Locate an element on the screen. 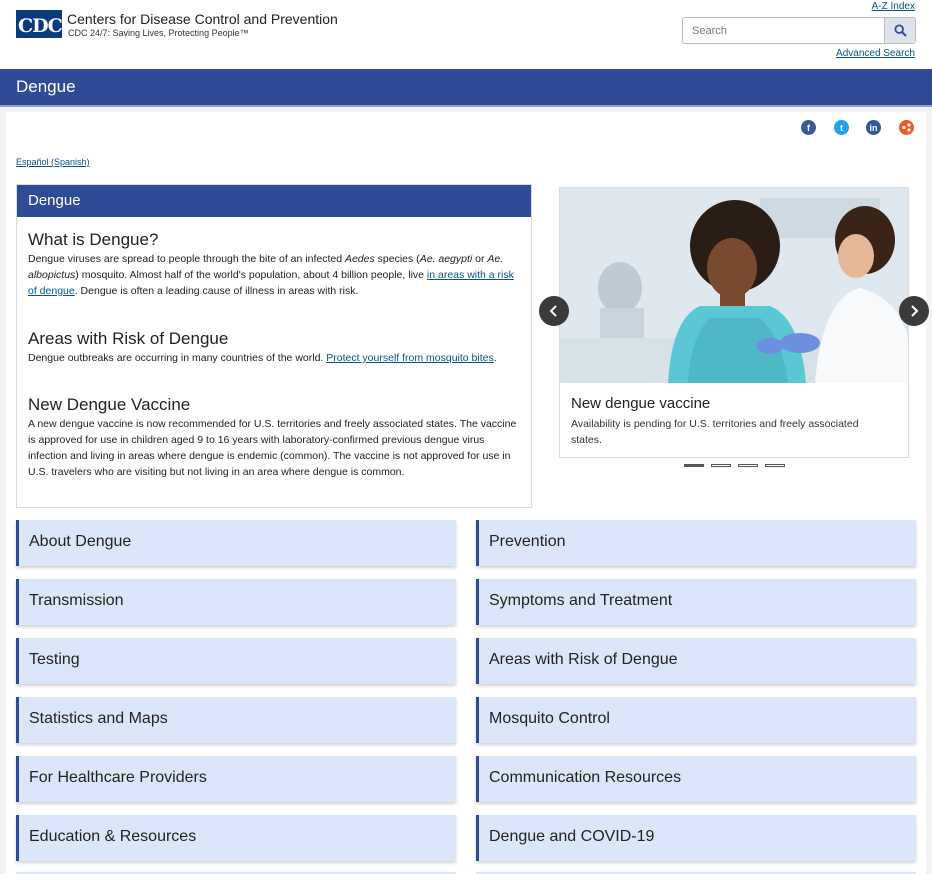  nav-tile: Transmission is located at coordinates (236, 602).